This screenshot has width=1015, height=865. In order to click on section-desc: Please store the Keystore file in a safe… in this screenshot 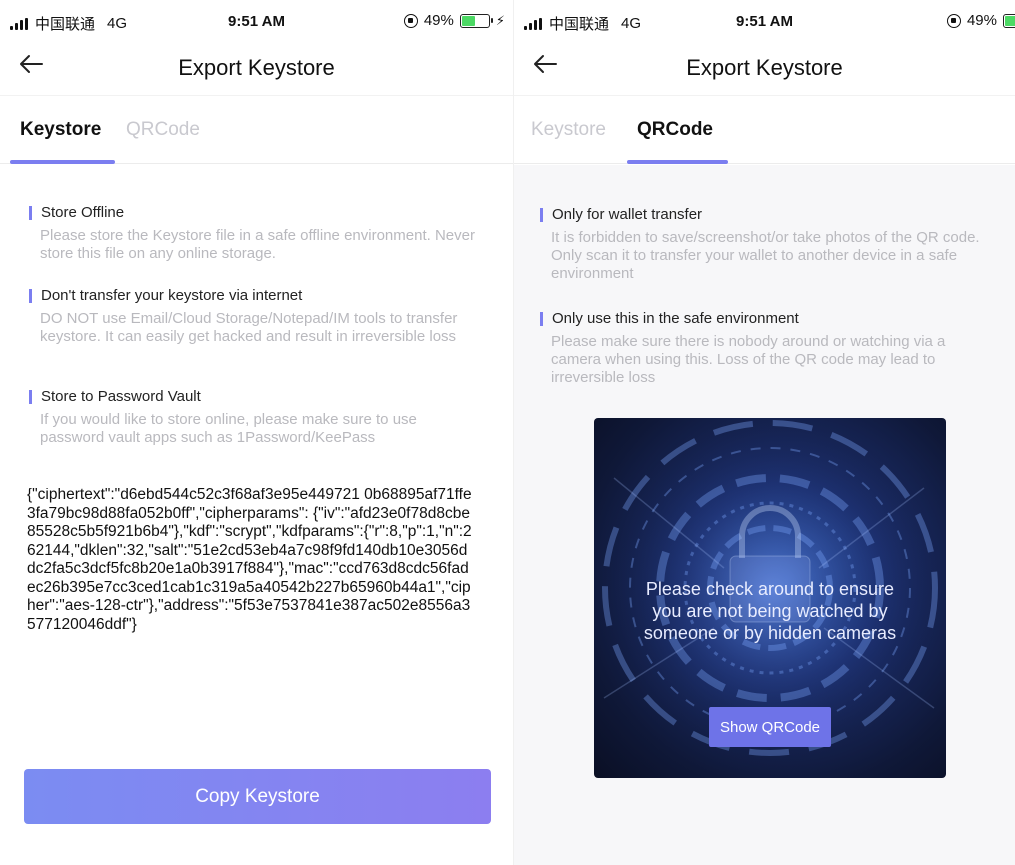, I will do `click(257, 244)`.